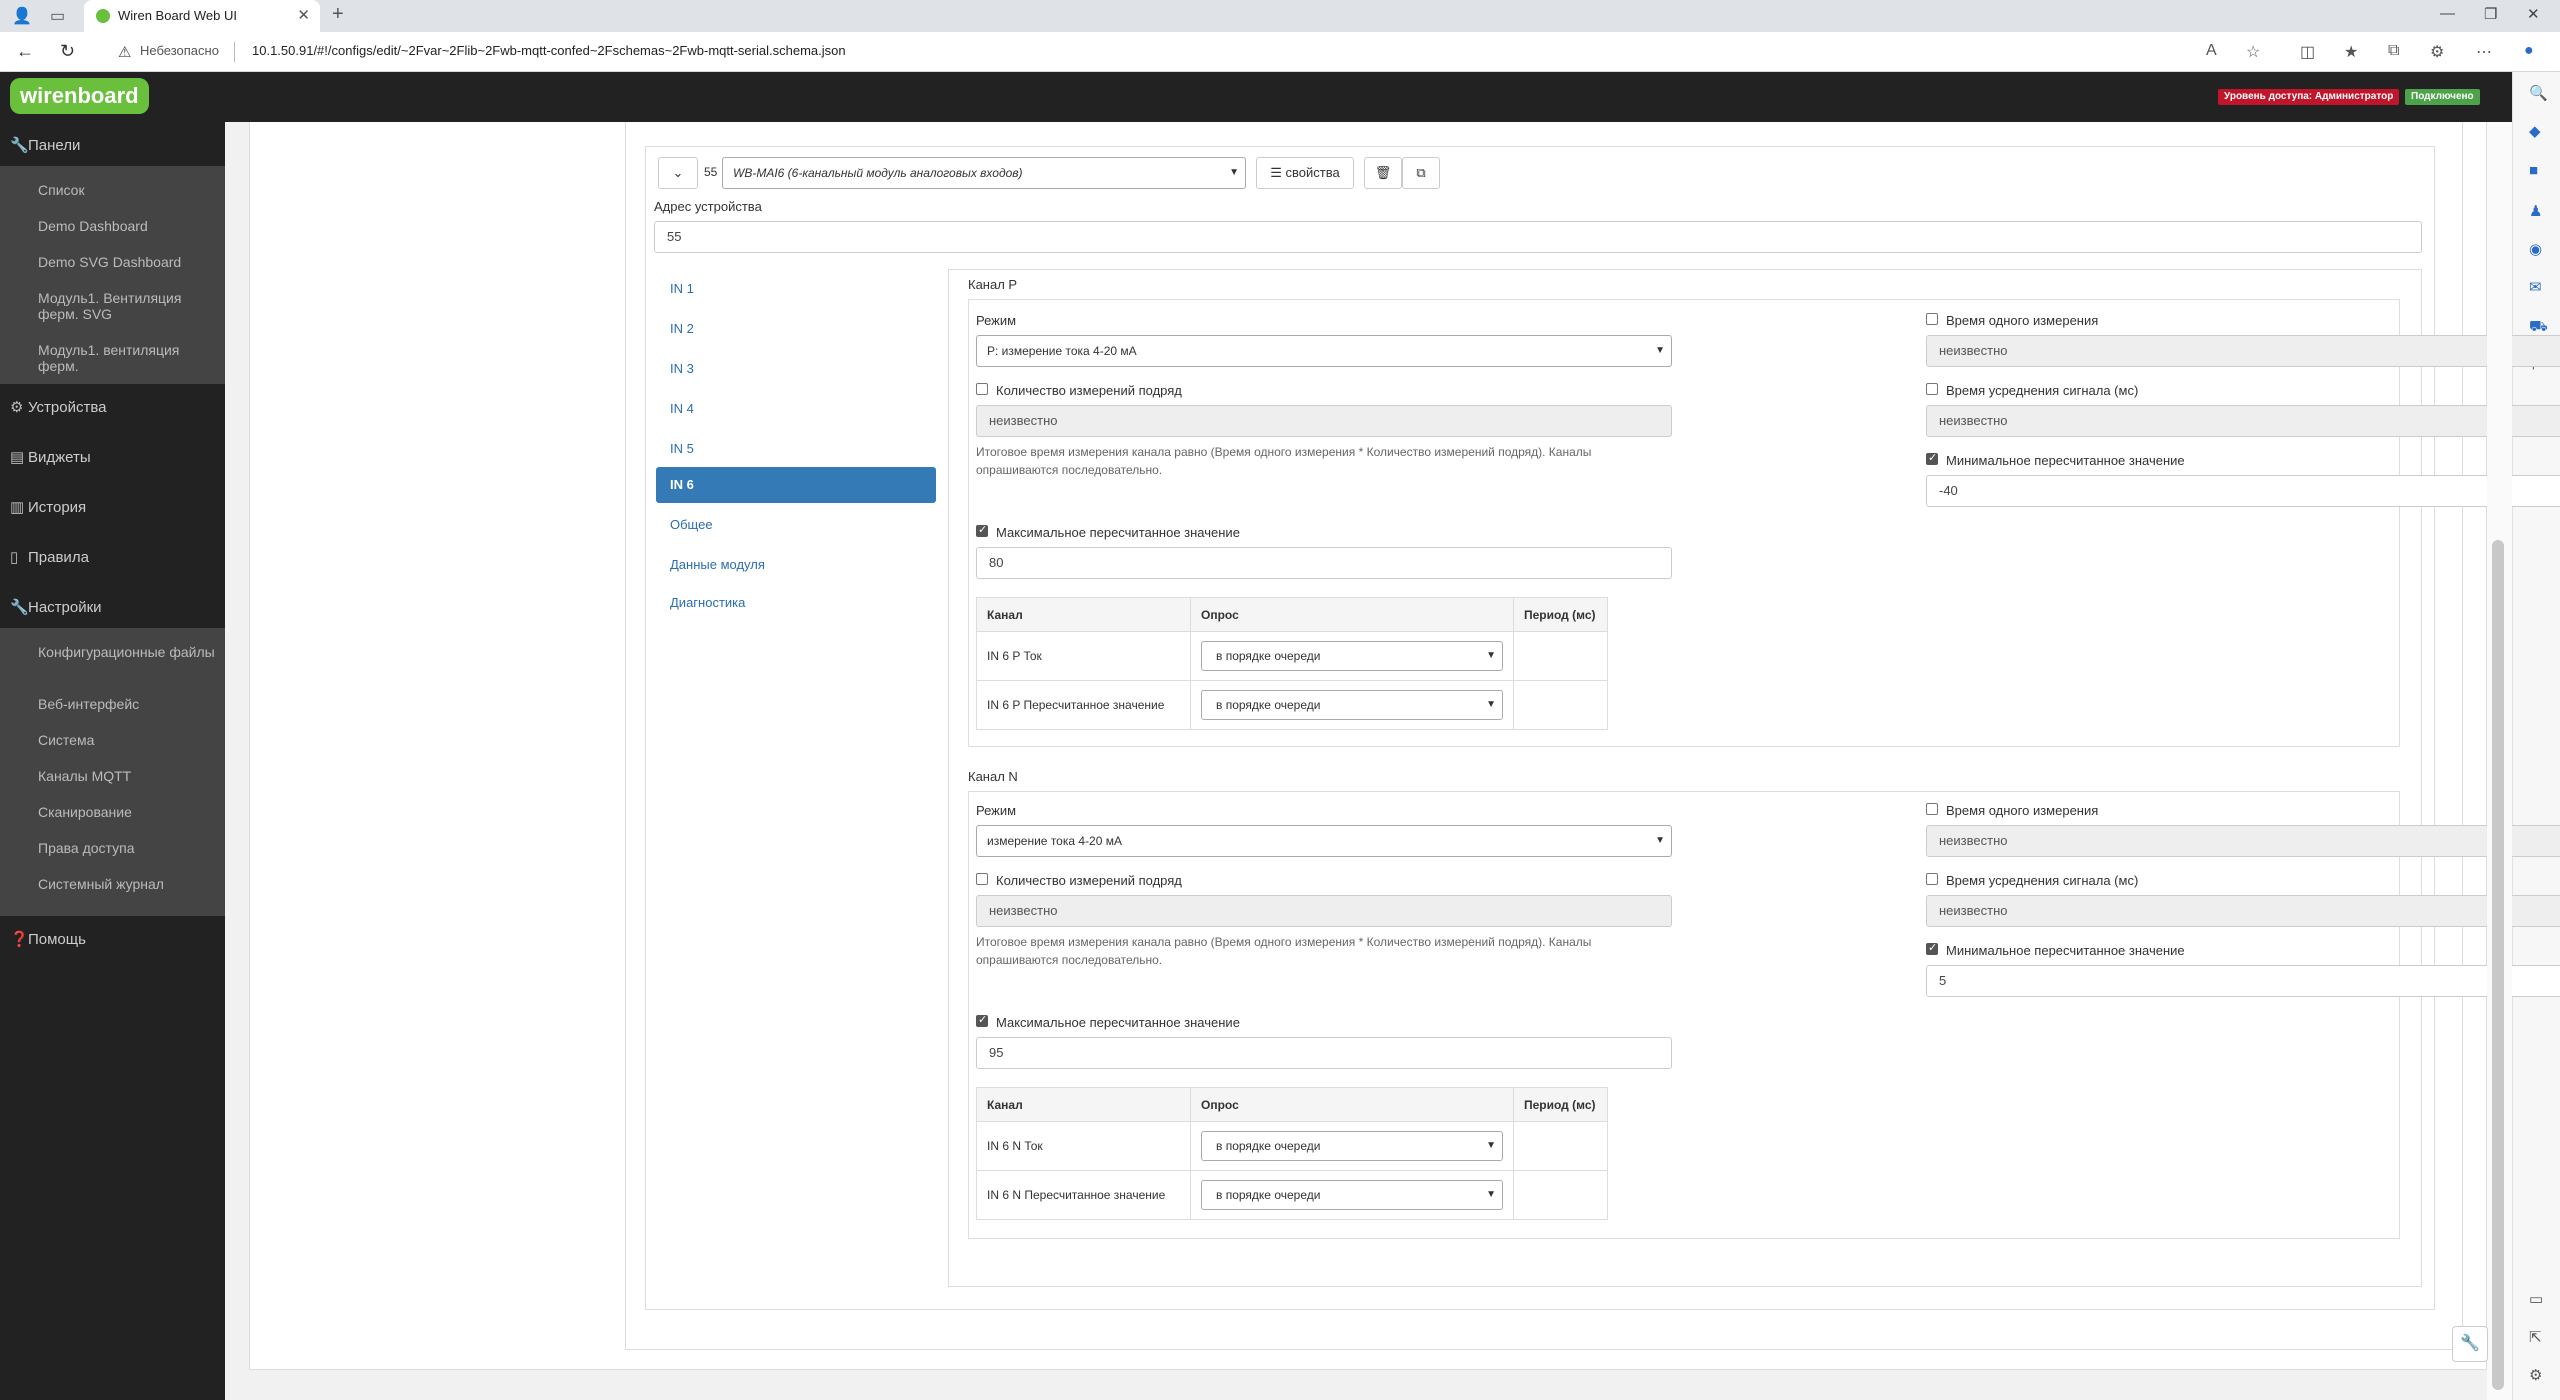 This screenshot has height=1400, width=2560. I want to click on sidebar-section-history: ▥ История, so click(112, 506).